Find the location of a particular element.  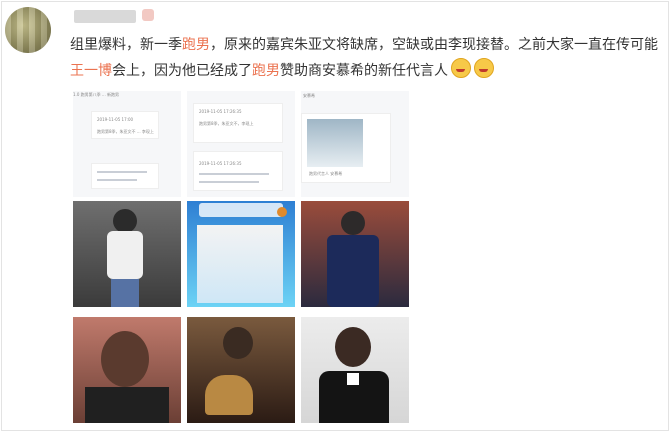

post-text-part: 赞助商安慕希的新任代言人 is located at coordinates (364, 71).